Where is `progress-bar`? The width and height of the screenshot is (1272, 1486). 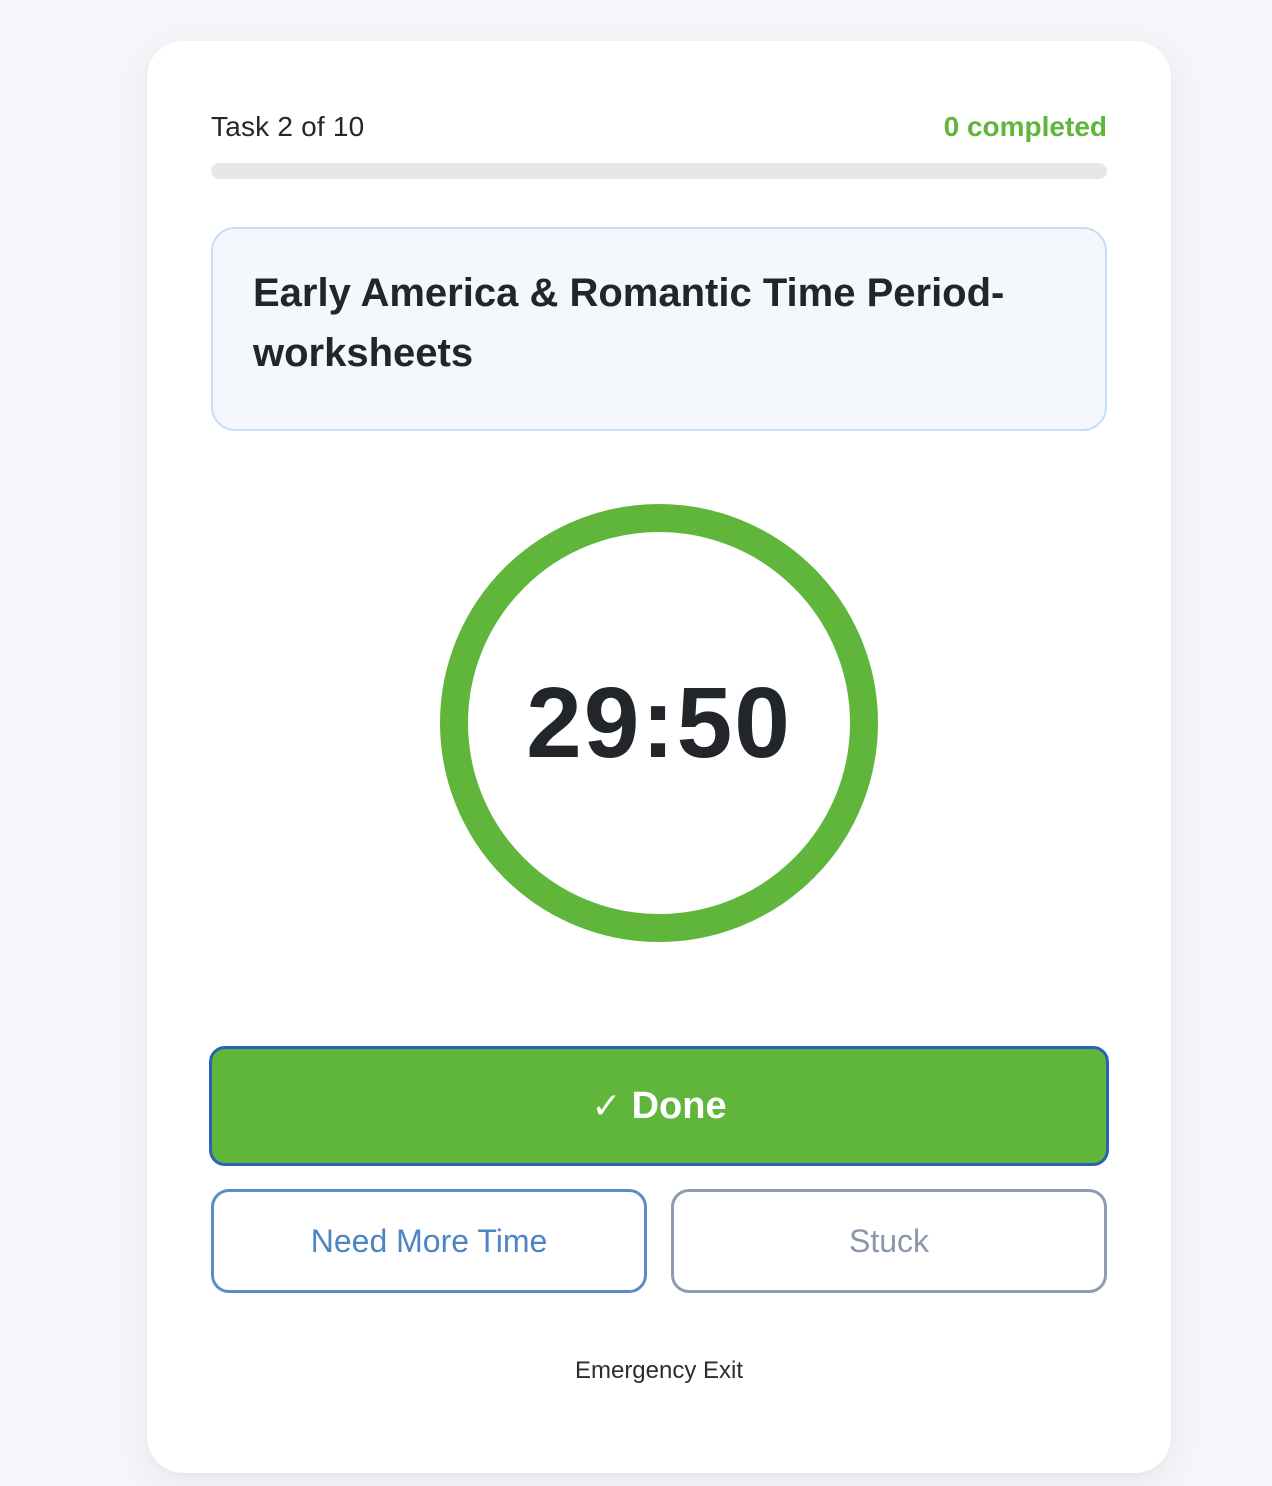
progress-bar is located at coordinates (659, 171).